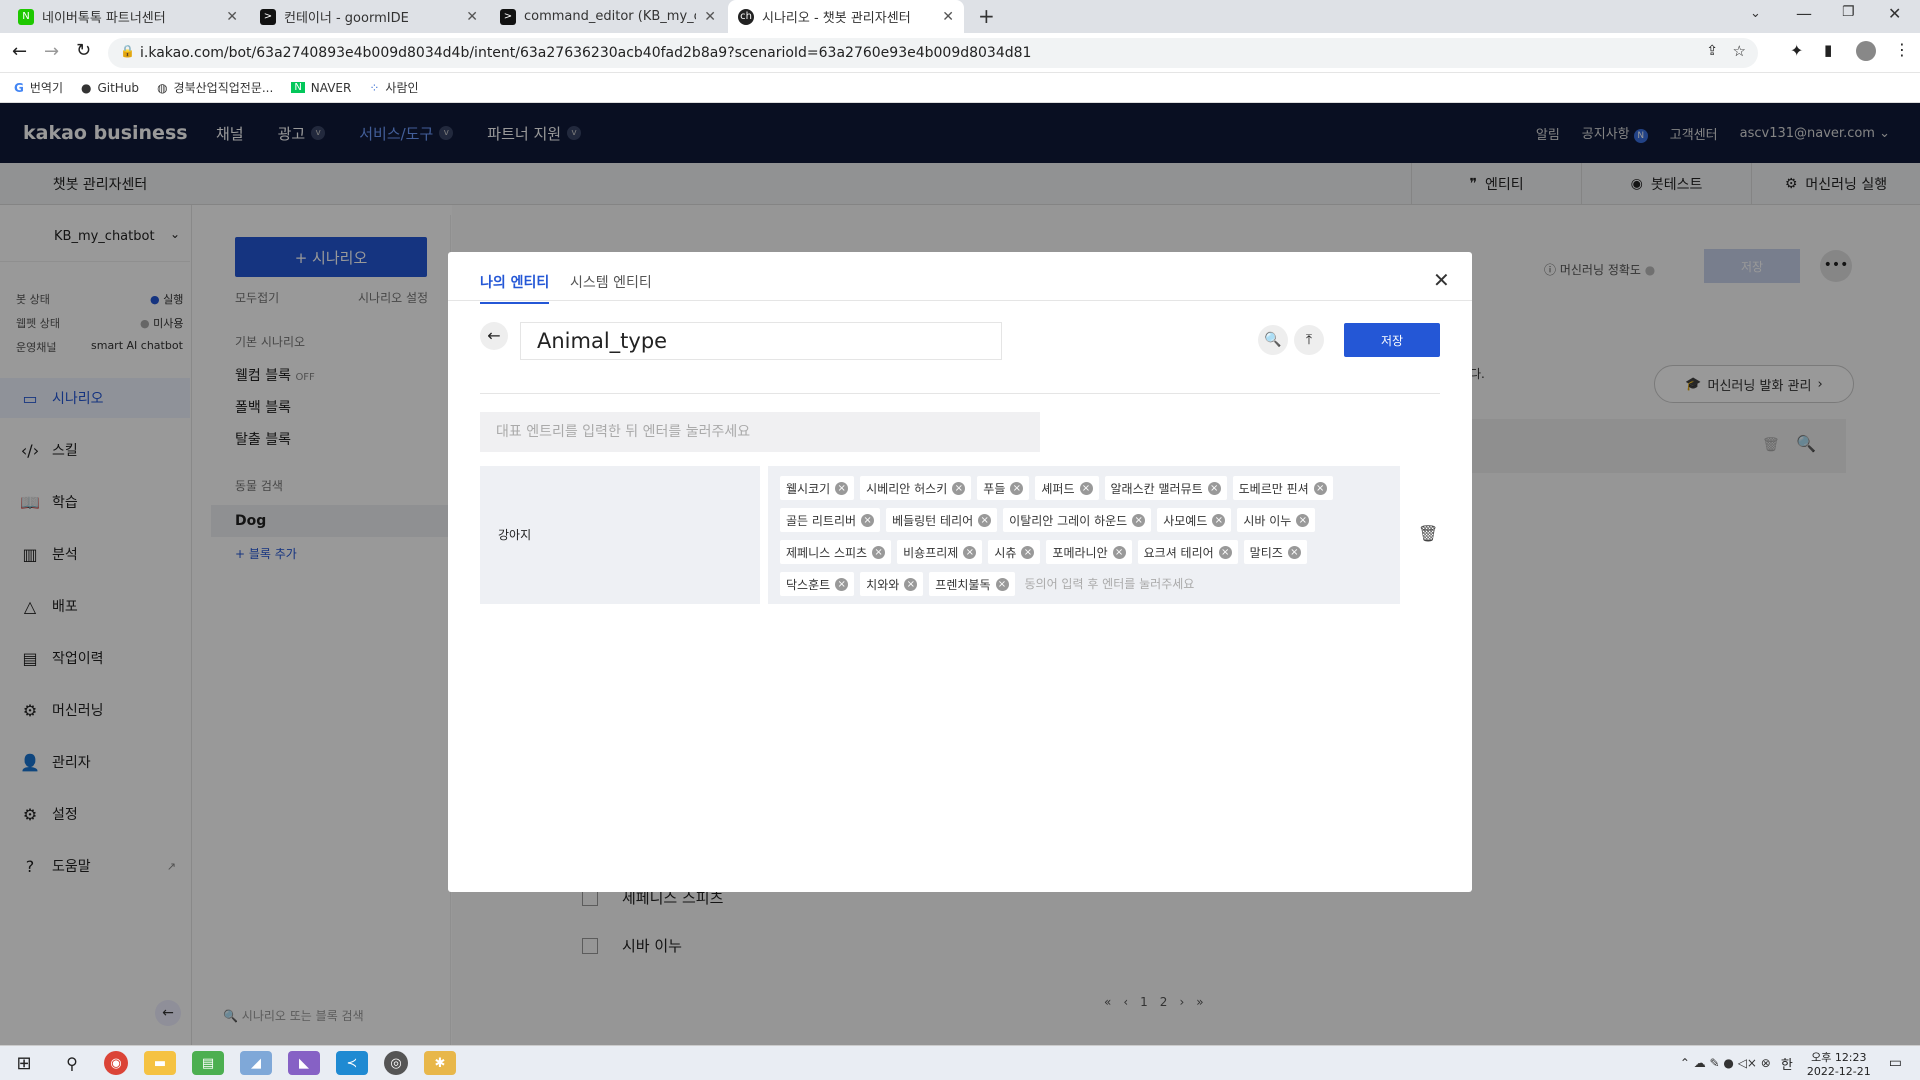 This screenshot has height=1080, width=1920. I want to click on bookmark-star-icon: ☆, so click(1739, 51).